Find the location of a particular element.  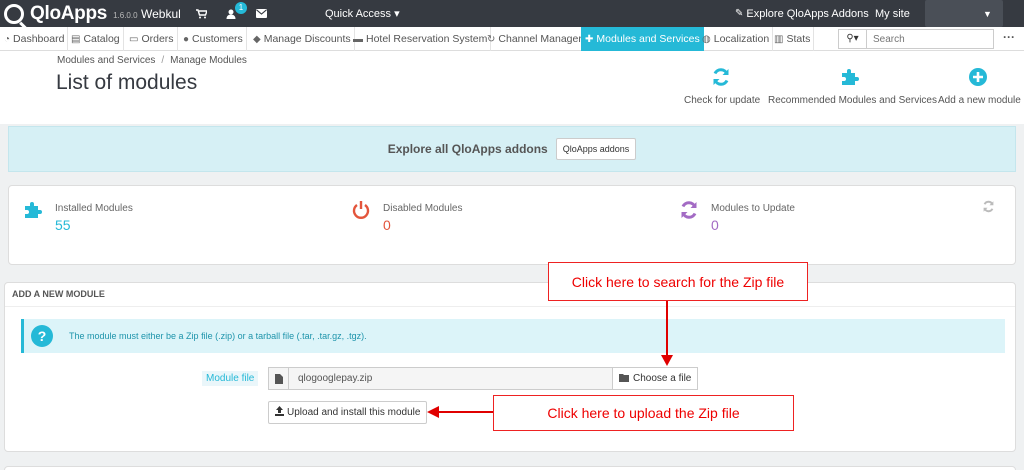

puzzle-icon: ✚ is located at coordinates (589, 39).